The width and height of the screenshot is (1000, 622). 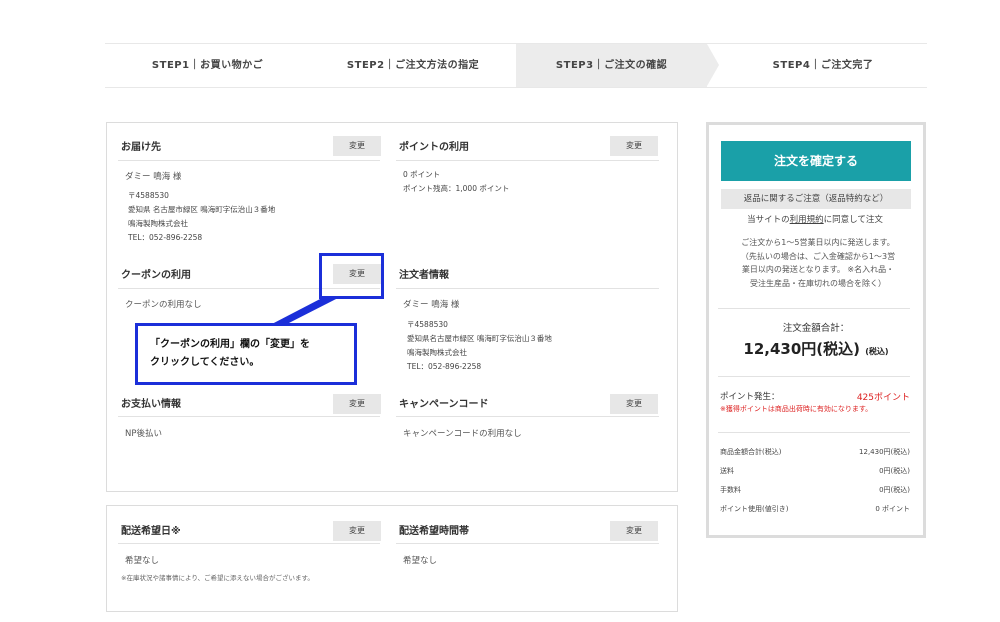 I want to click on confirm-order-button: 注文を確定する, so click(x=816, y=161).